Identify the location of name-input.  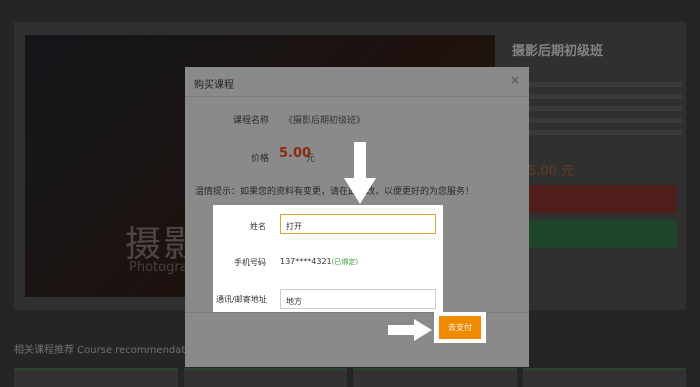
(358, 224).